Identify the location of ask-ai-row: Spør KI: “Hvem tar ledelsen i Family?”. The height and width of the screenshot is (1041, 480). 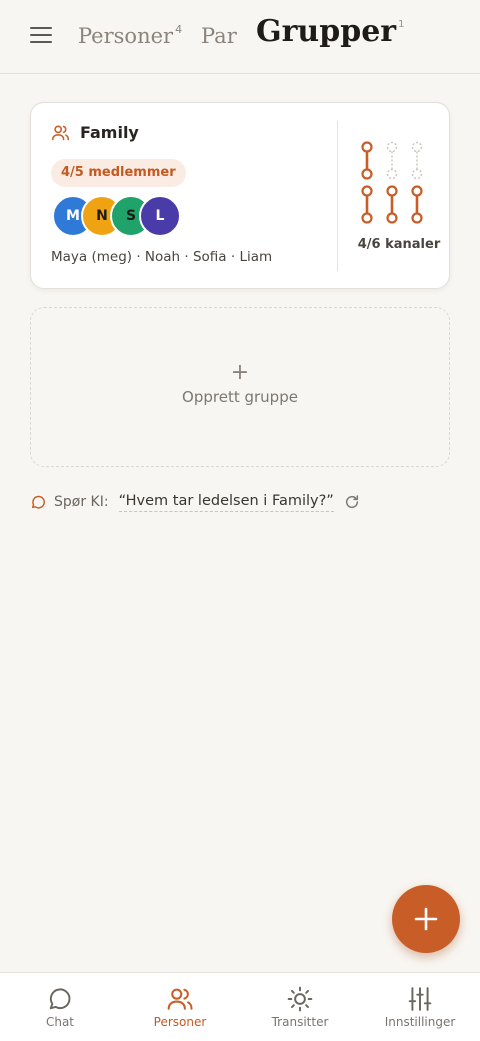
(195, 502).